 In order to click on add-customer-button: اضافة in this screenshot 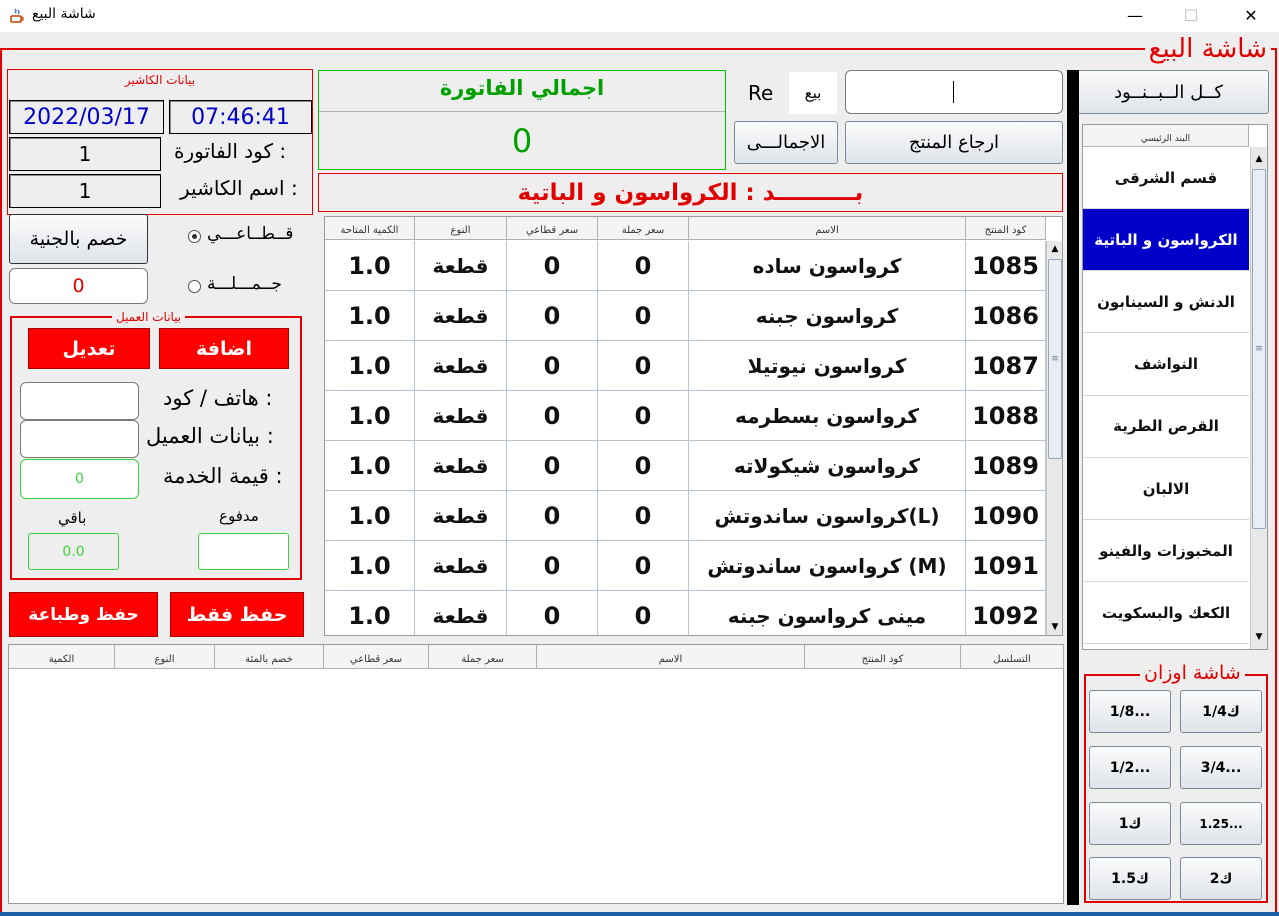, I will do `click(224, 348)`.